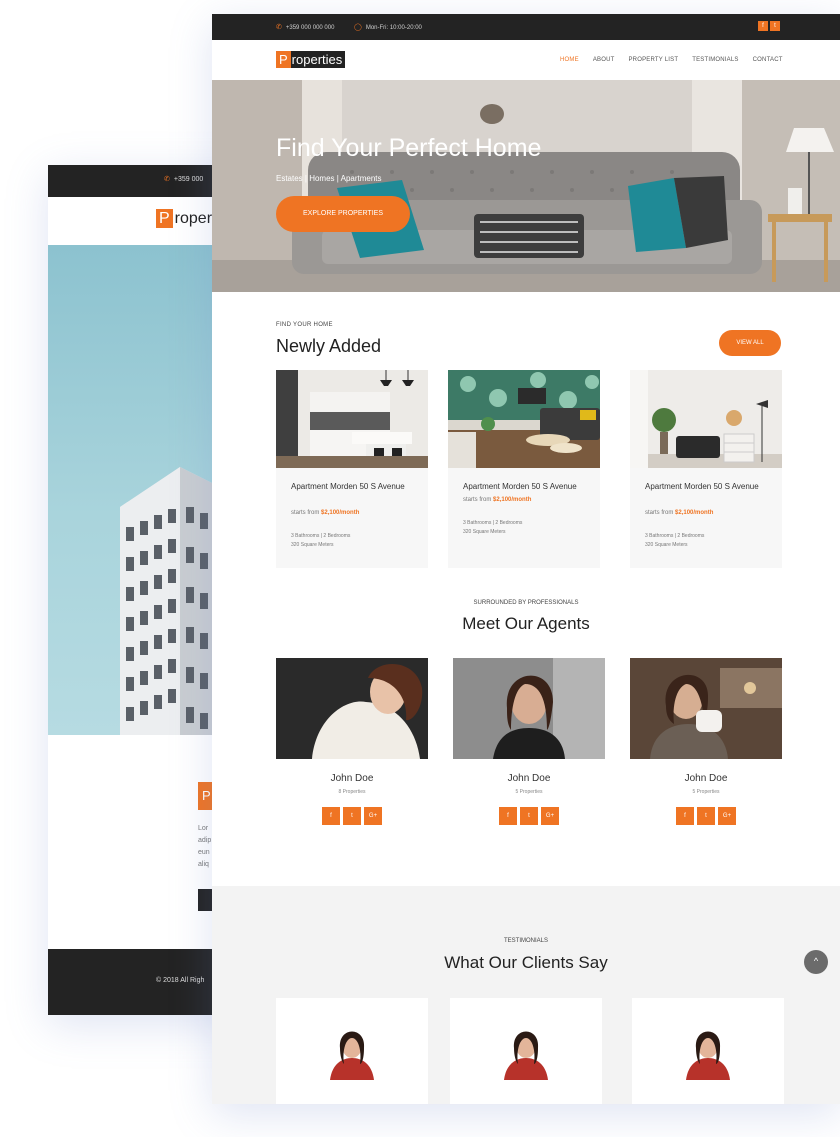 The height and width of the screenshot is (1137, 840). Describe the element at coordinates (180, 980) in the screenshot. I see `back-copyright: © 2018 All Righ` at that location.